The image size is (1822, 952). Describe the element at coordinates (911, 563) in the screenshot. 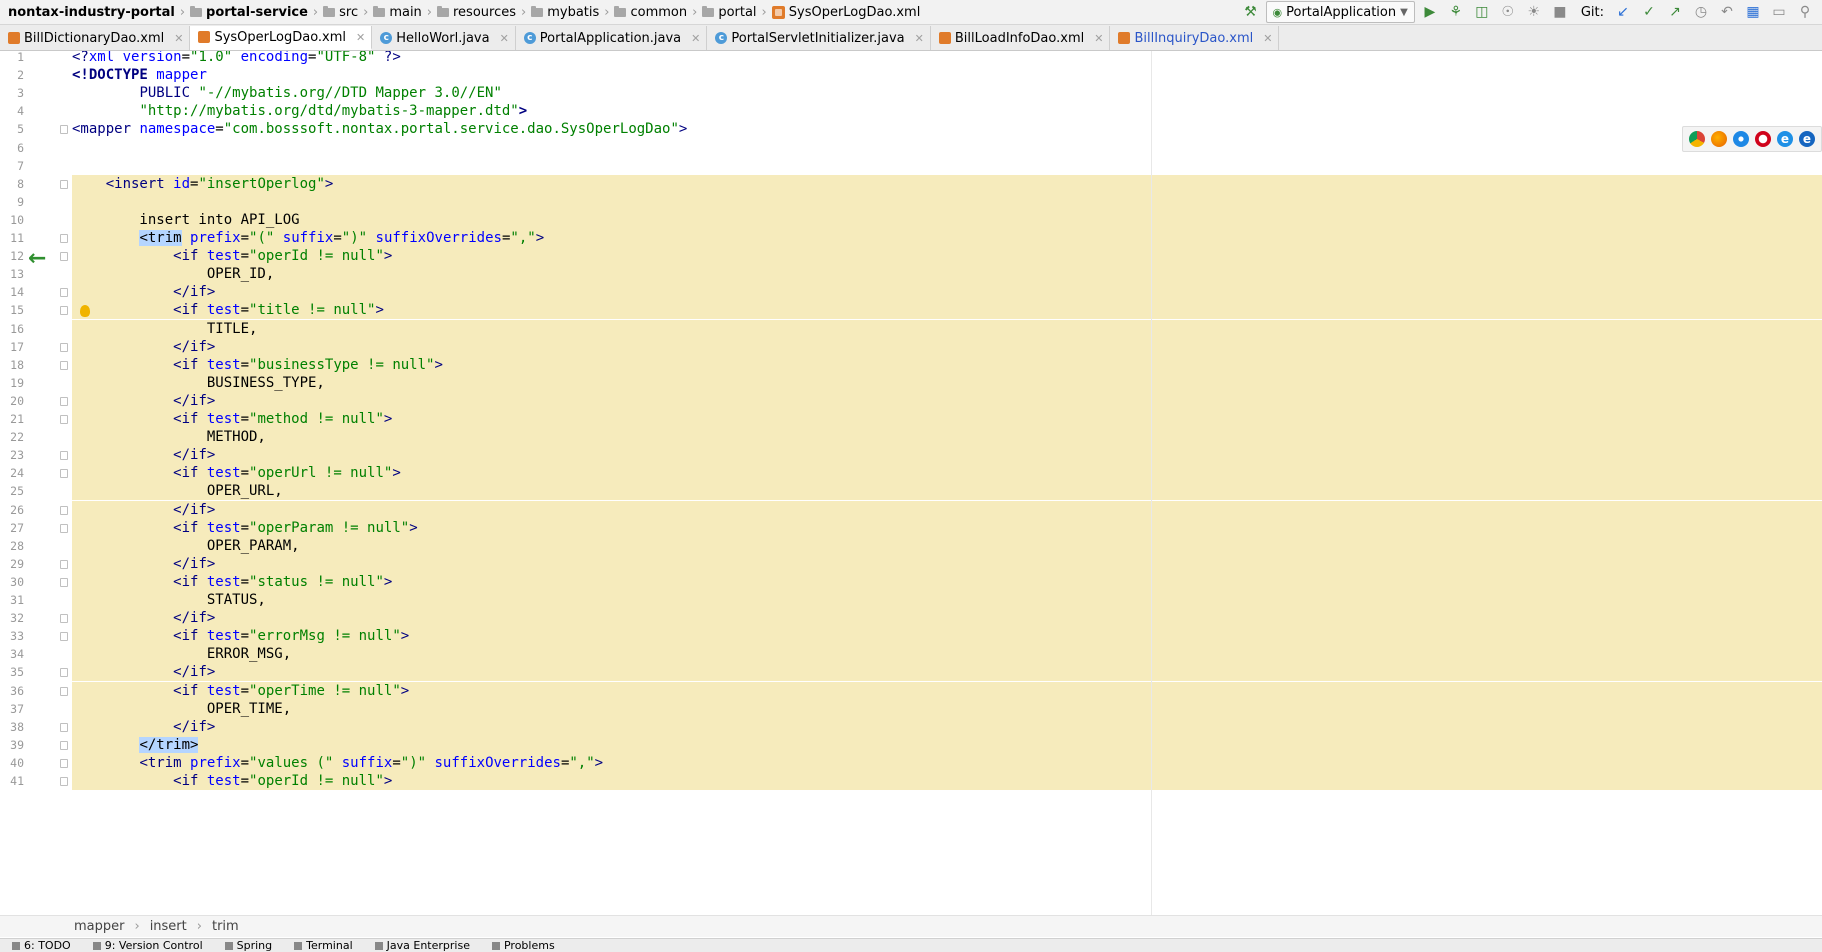

I see `code-line: 29 </if>` at that location.